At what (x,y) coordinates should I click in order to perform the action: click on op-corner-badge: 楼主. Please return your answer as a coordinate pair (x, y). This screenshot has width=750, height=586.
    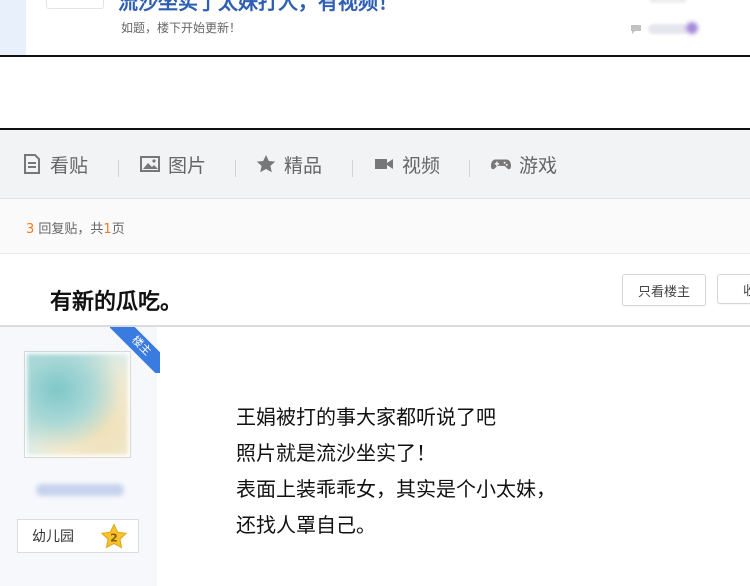
    Looking at the image, I should click on (135, 350).